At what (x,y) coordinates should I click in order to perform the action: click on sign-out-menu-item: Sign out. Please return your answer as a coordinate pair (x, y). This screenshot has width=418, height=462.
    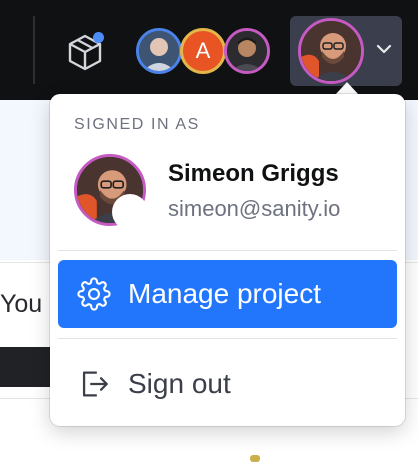
    Looking at the image, I should click on (227, 384).